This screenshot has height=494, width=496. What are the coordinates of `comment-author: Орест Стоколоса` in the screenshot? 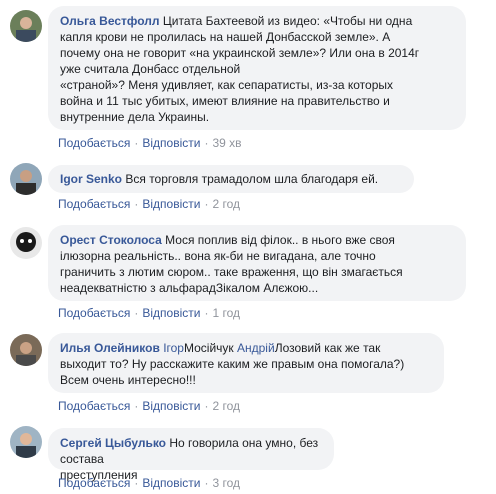 It's located at (111, 240).